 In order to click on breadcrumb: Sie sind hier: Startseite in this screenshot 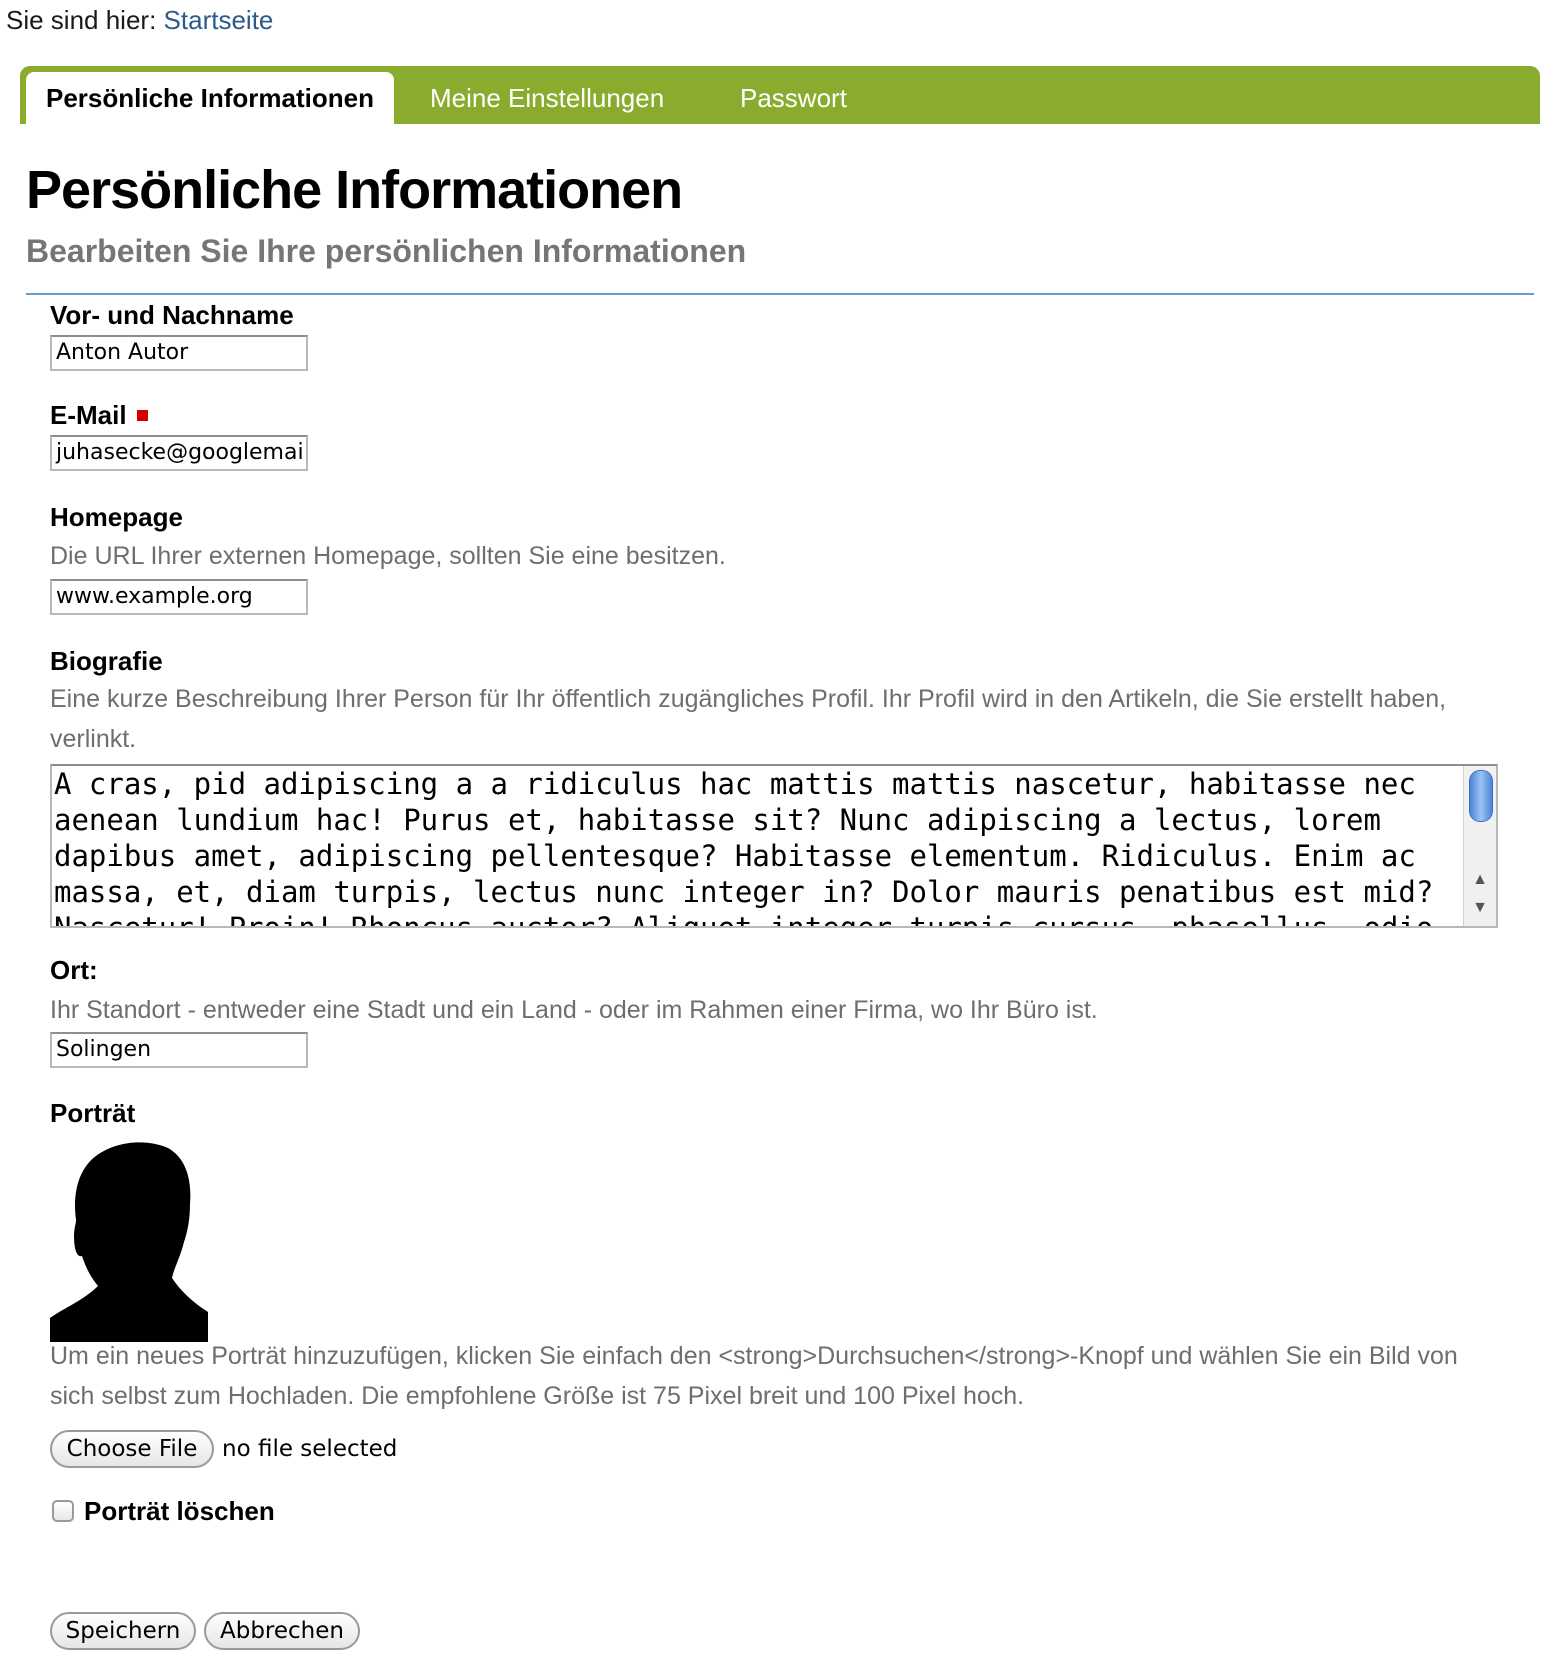, I will do `click(139, 20)`.